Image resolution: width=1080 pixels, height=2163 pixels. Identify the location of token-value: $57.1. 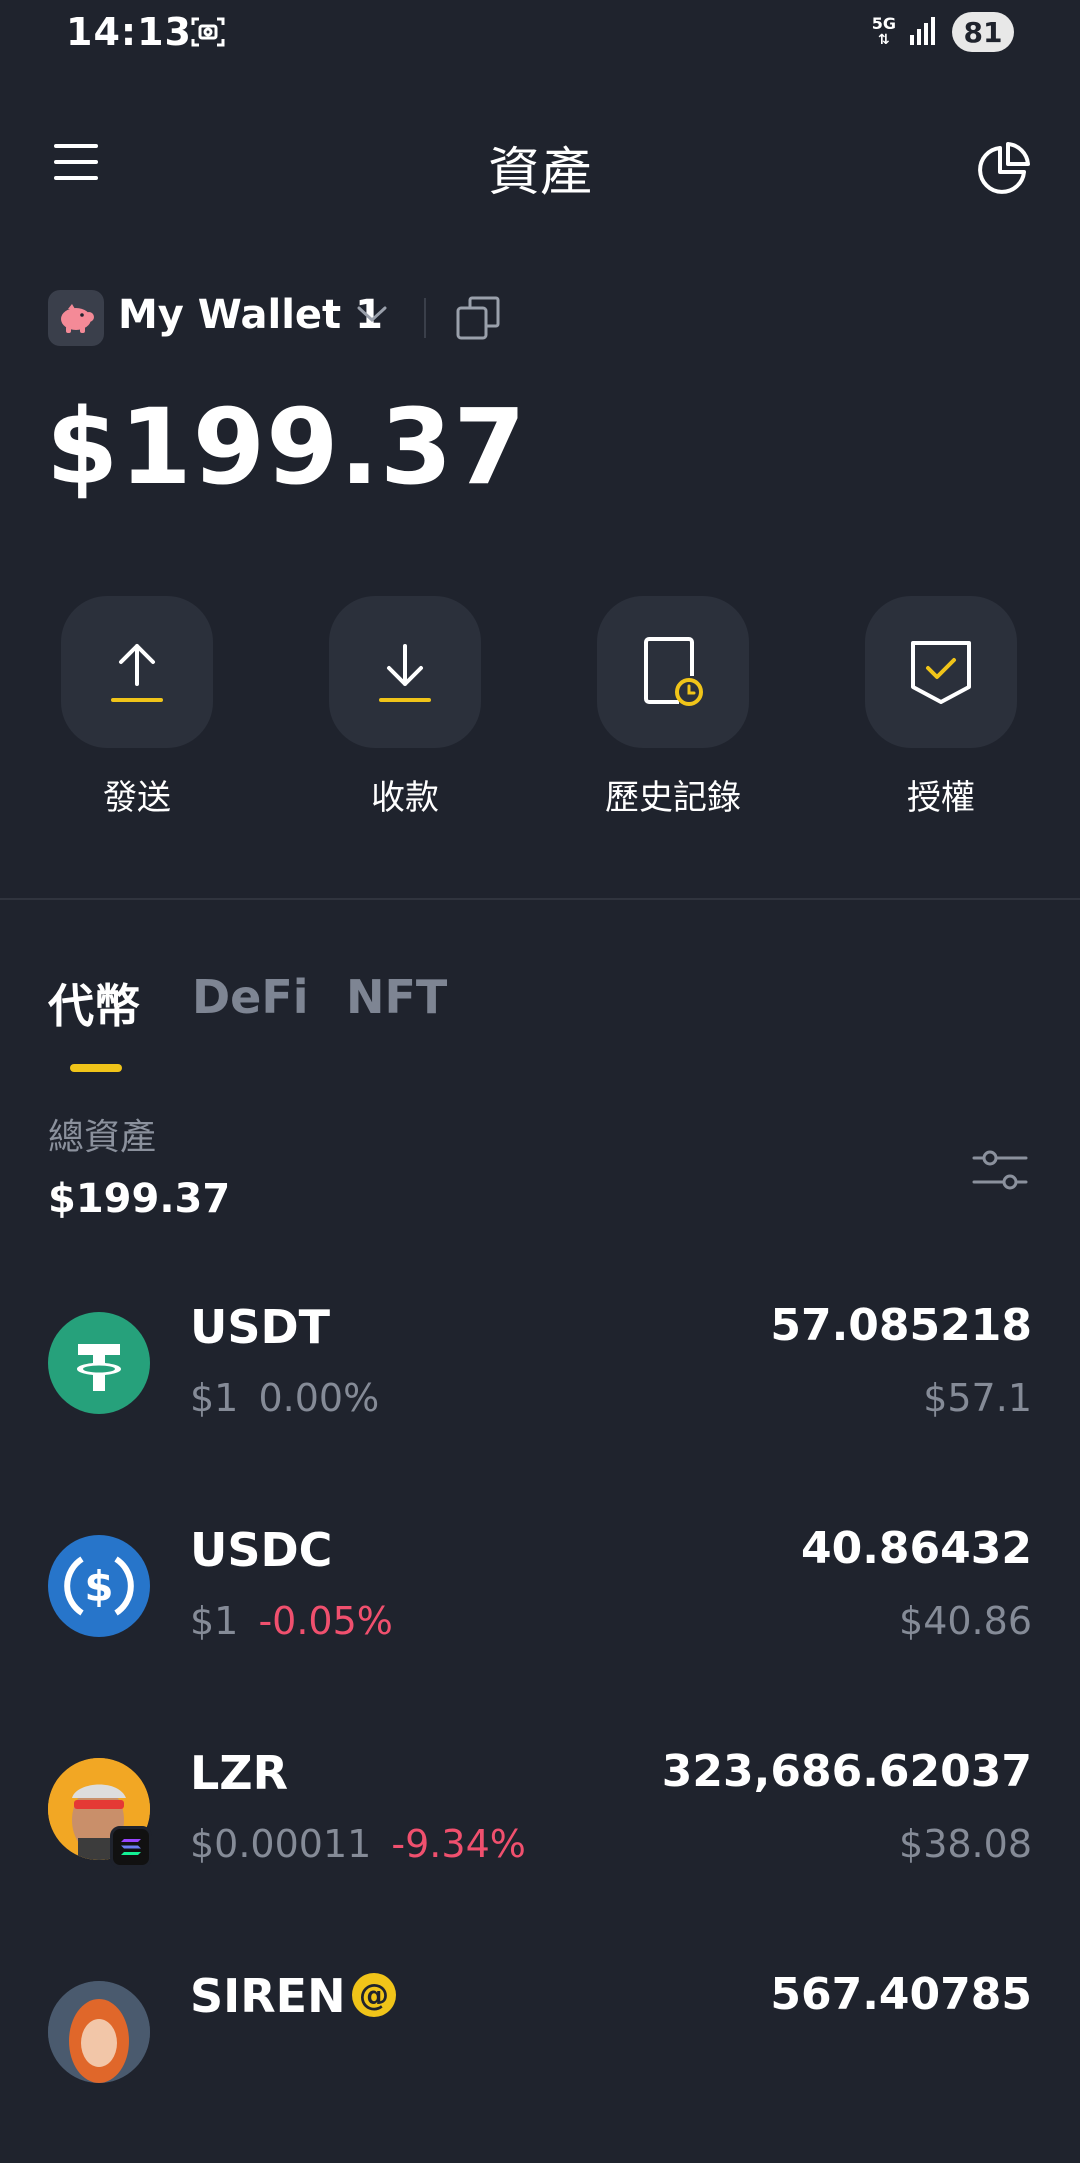
(977, 1398).